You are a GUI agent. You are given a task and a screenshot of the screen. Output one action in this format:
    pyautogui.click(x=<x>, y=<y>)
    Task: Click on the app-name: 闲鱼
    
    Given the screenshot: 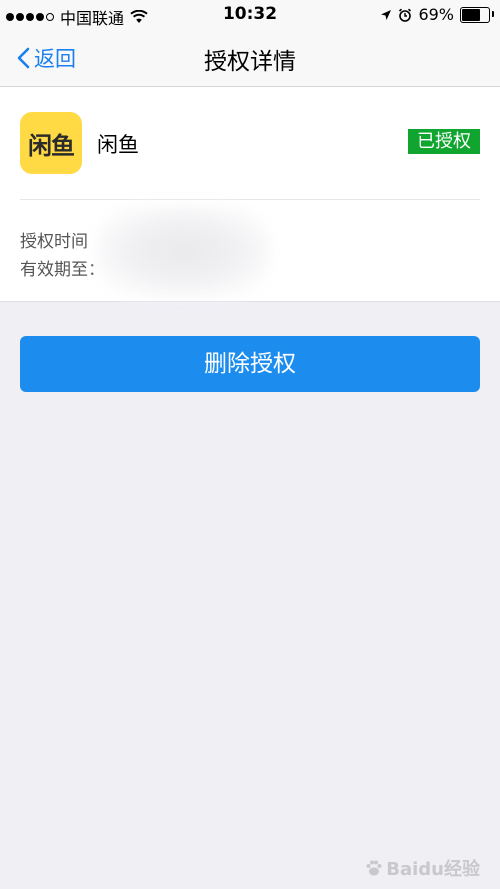 What is the action you would take?
    pyautogui.click(x=118, y=145)
    